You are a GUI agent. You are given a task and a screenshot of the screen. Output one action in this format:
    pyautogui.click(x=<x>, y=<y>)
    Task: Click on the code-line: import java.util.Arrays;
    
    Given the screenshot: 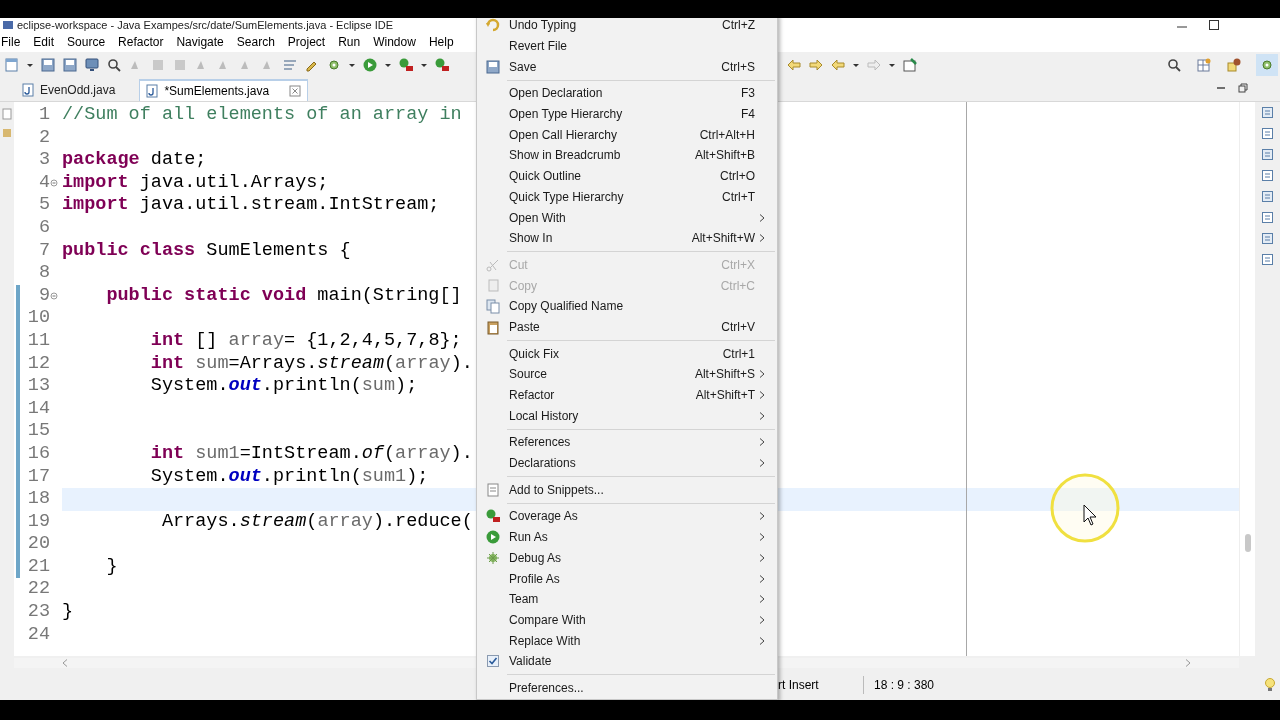 What is the action you would take?
    pyautogui.click(x=195, y=183)
    